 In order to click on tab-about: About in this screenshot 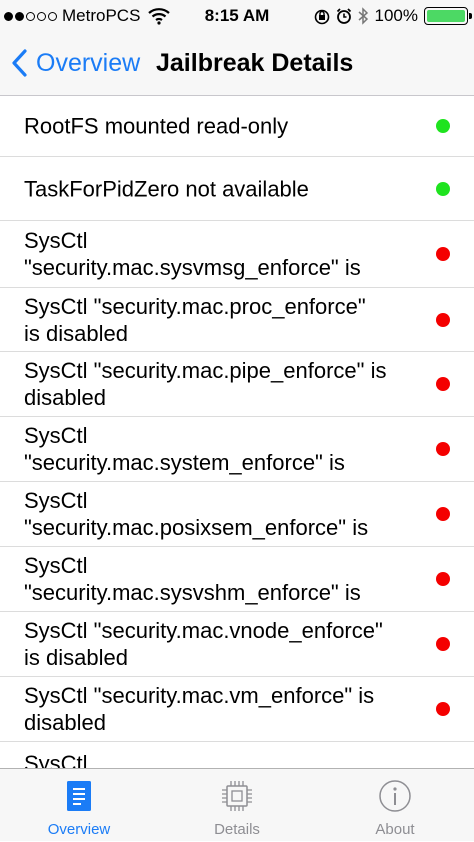, I will do `click(395, 805)`.